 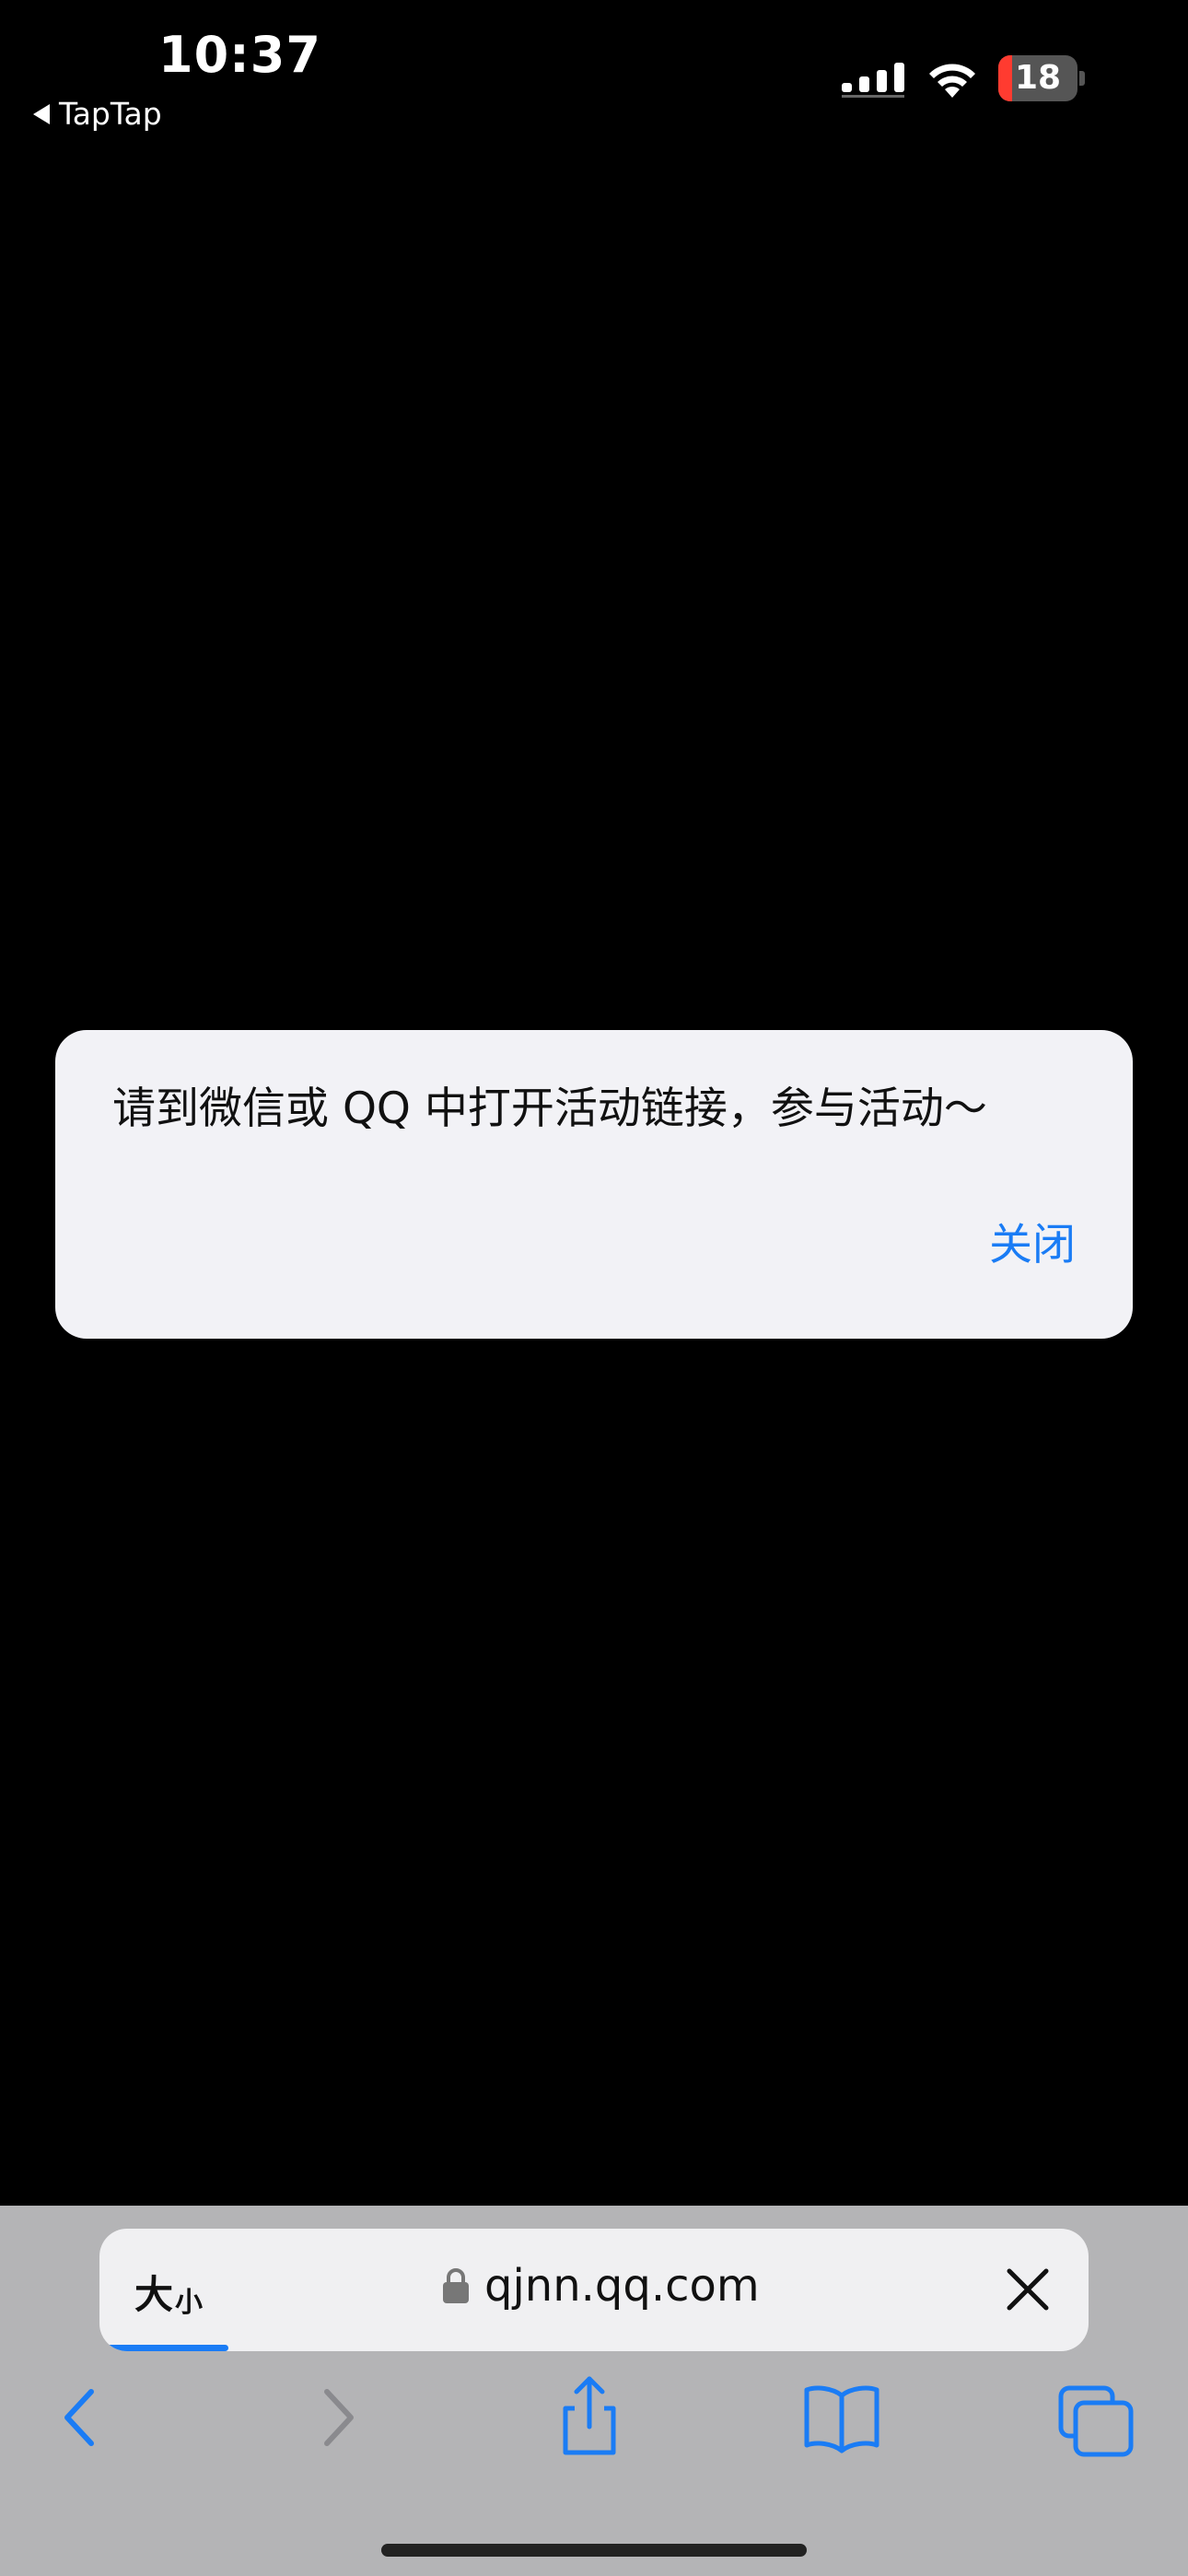 I want to click on page-load-progress, so click(x=163, y=2348).